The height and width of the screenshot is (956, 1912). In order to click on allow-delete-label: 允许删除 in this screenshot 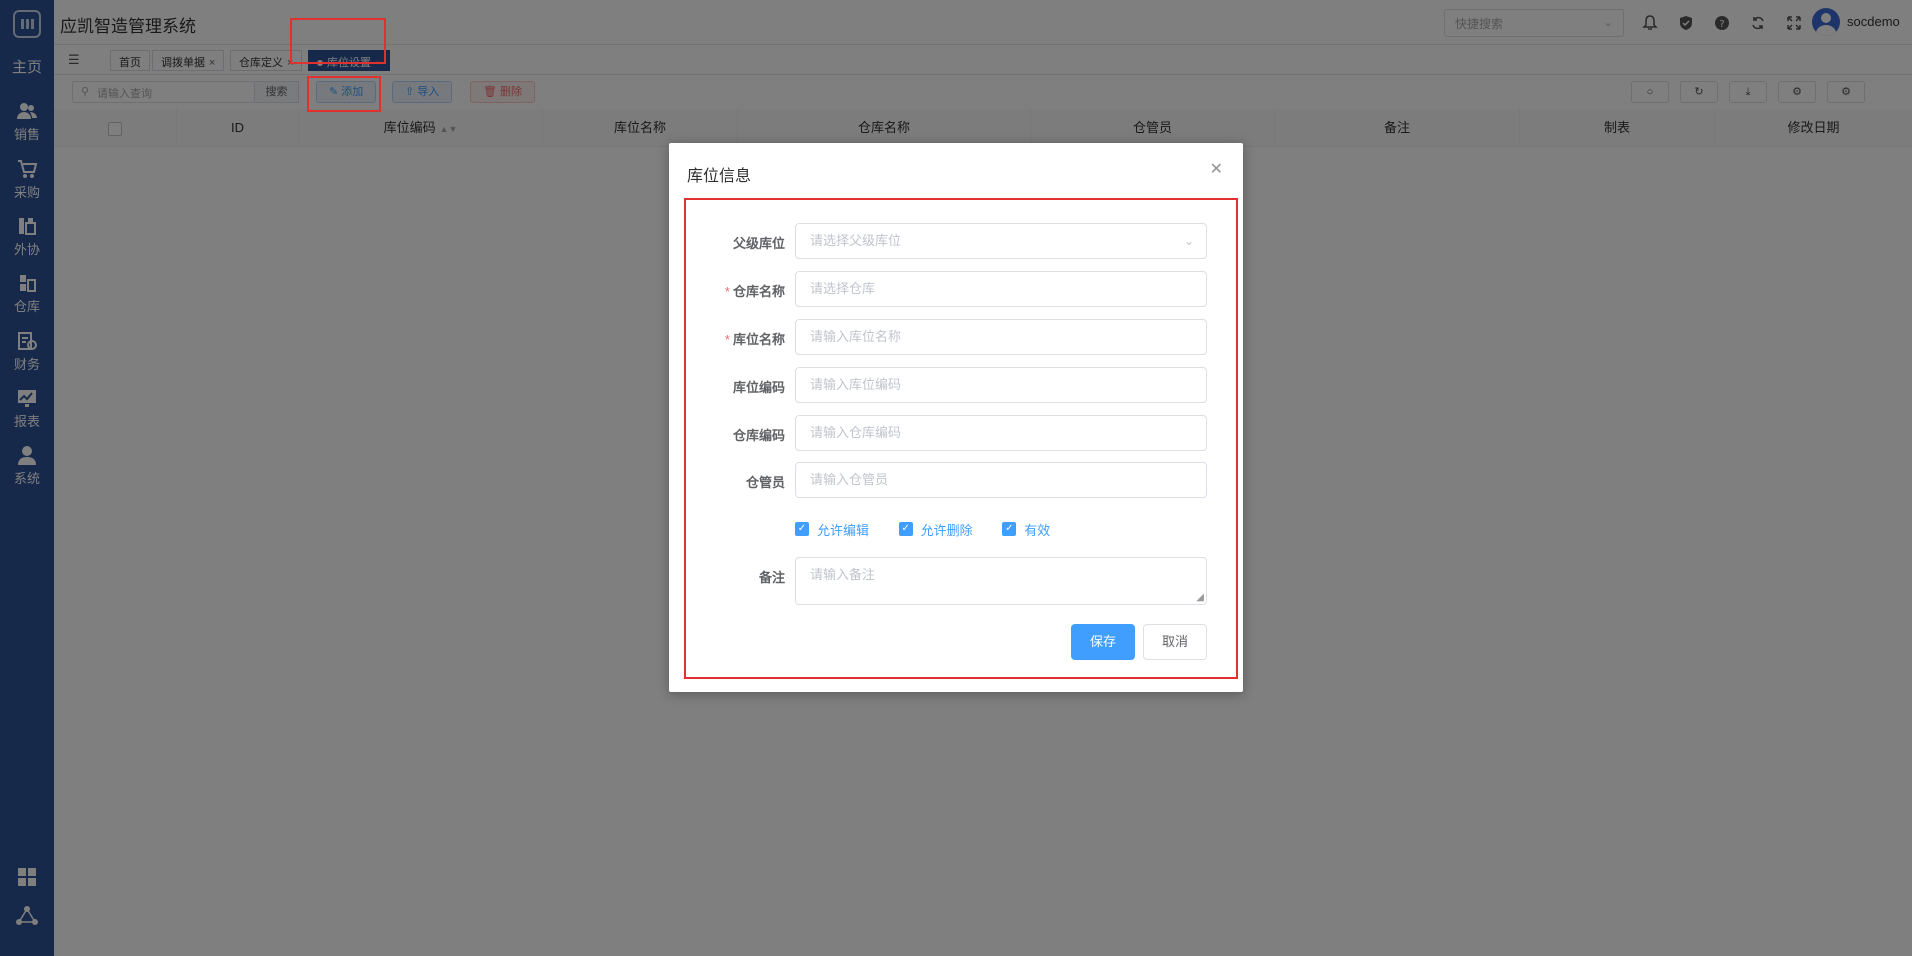, I will do `click(946, 530)`.